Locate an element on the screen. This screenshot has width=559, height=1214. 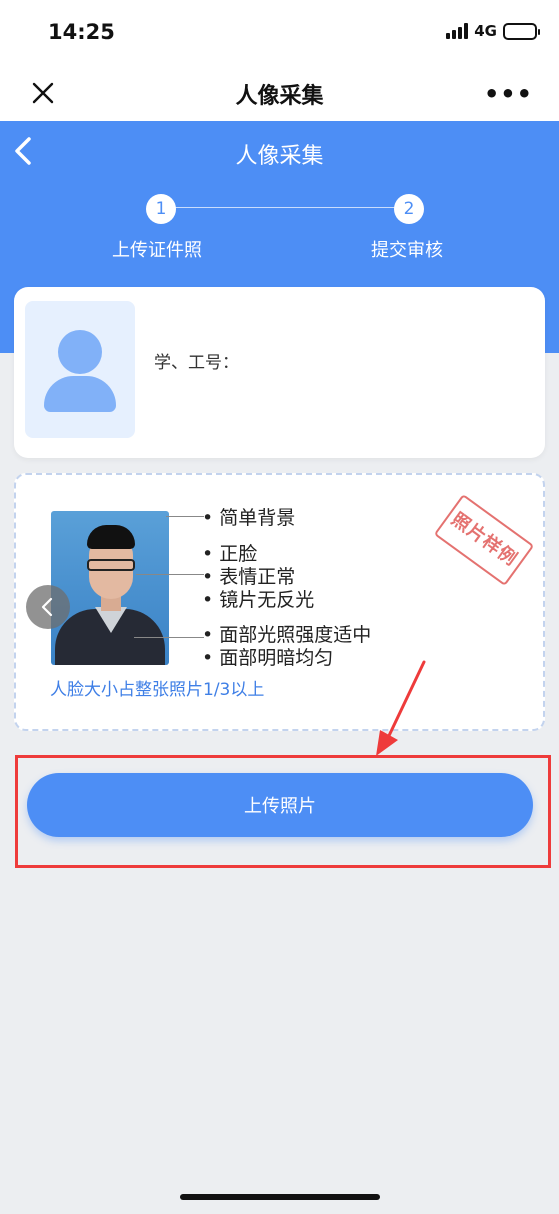
sample-stamp: 照片样例 is located at coordinates (484, 540).